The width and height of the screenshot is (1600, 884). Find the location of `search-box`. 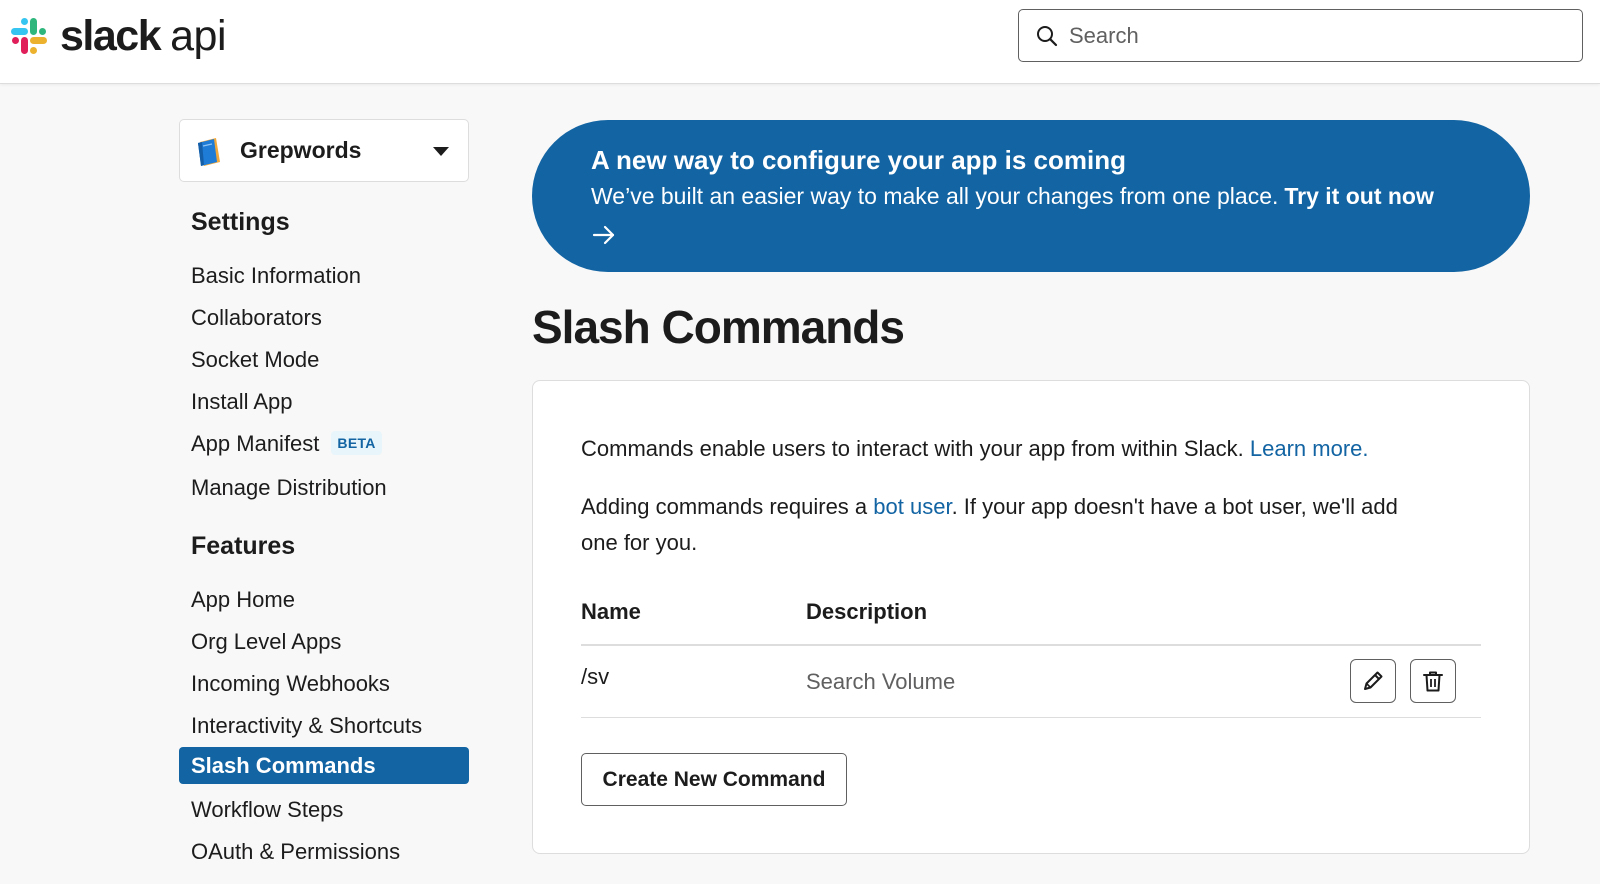

search-box is located at coordinates (1300, 35).